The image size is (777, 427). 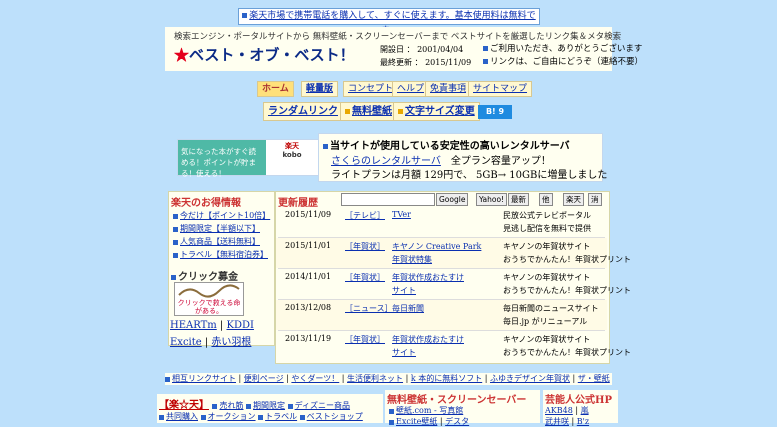 What do you see at coordinates (239, 325) in the screenshot?
I see `kddi-link: KDDI` at bounding box center [239, 325].